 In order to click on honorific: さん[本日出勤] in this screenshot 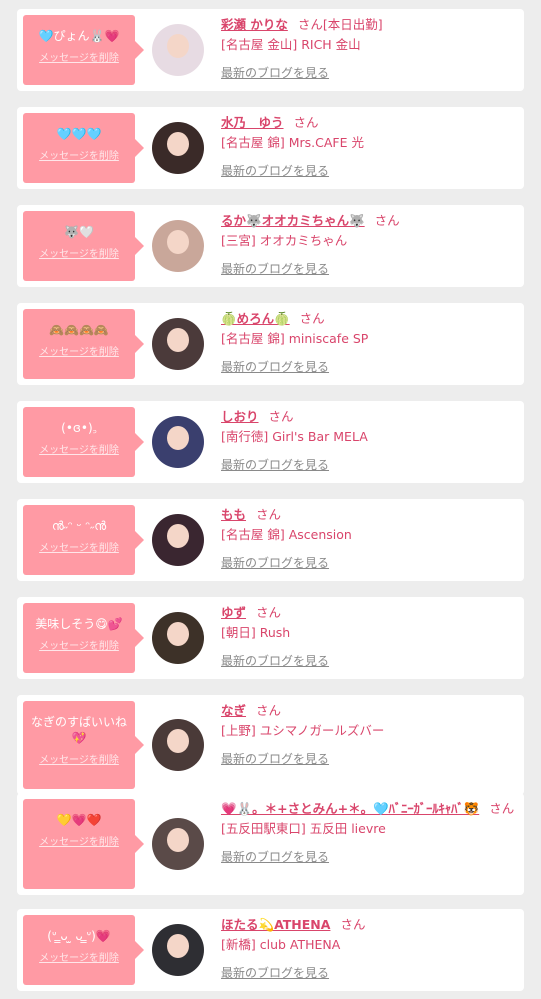, I will do `click(340, 24)`.